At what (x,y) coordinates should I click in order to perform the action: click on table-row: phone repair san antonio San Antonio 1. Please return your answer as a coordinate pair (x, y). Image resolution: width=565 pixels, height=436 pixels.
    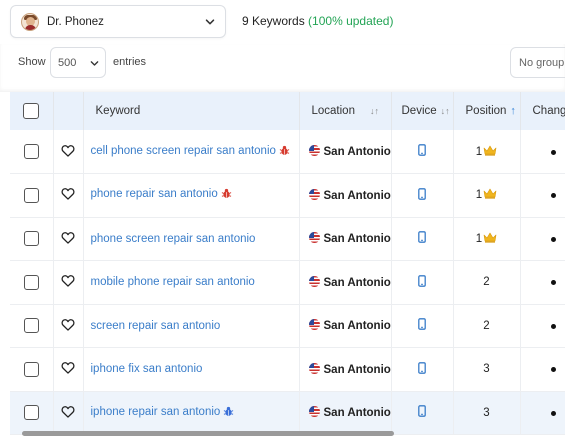
    Looking at the image, I should click on (287, 195).